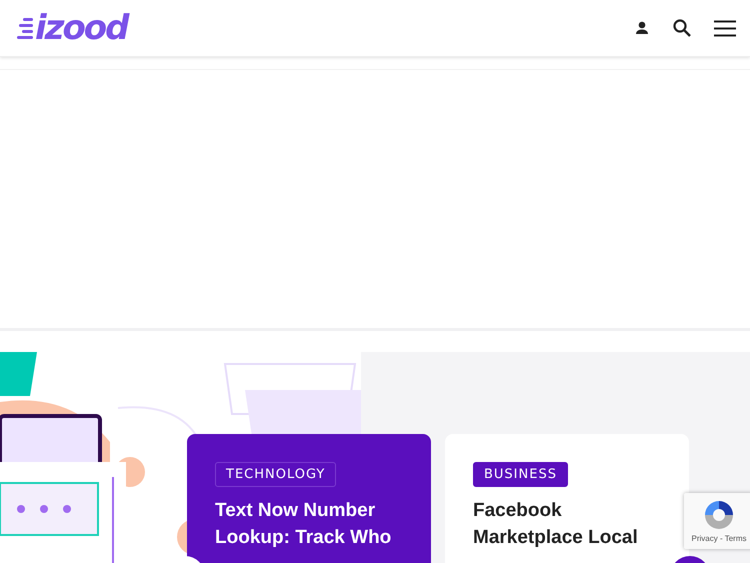 This screenshot has width=750, height=563. What do you see at coordinates (719, 538) in the screenshot?
I see `privacy-terms-links: Privacy - Terms` at bounding box center [719, 538].